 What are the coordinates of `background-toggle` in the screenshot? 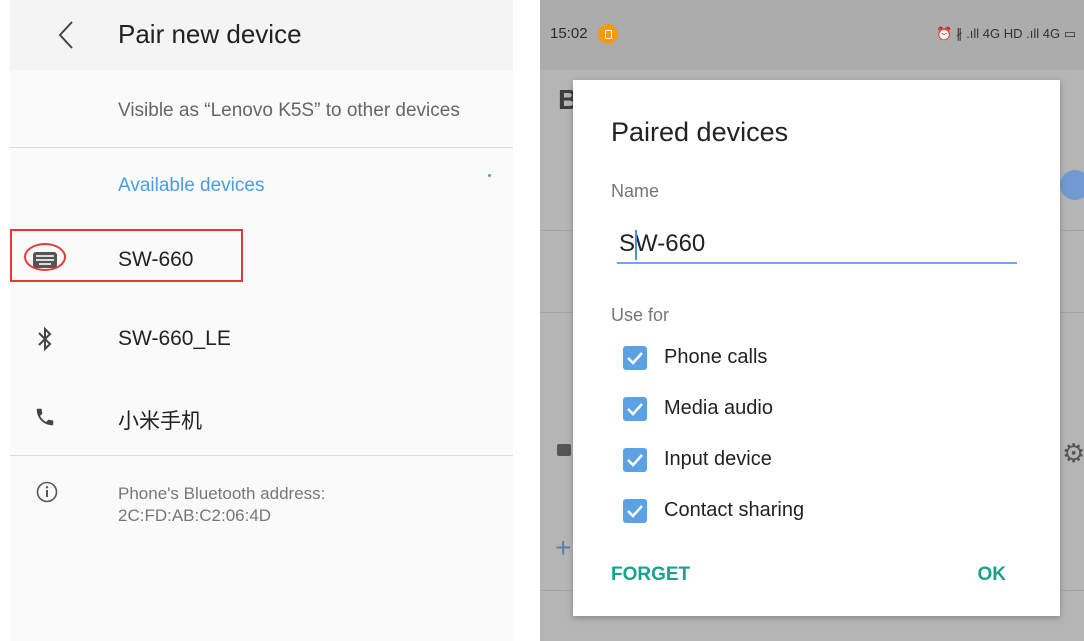 It's located at (1072, 185).